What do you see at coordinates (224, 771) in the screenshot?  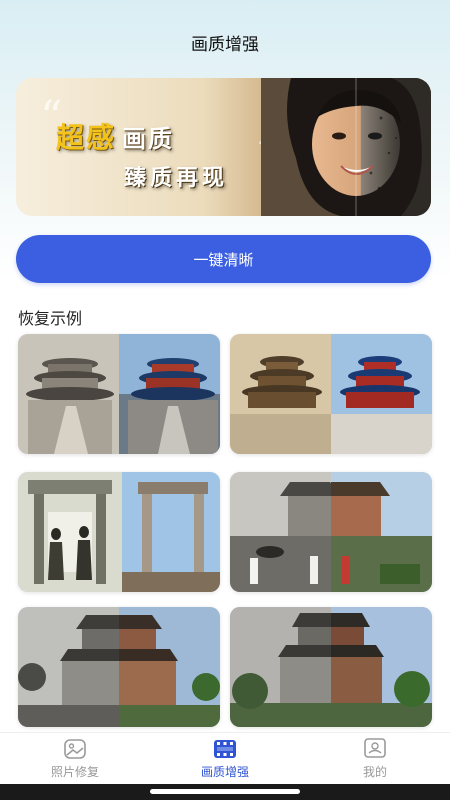 I see `tab-label: 画质增强` at bounding box center [224, 771].